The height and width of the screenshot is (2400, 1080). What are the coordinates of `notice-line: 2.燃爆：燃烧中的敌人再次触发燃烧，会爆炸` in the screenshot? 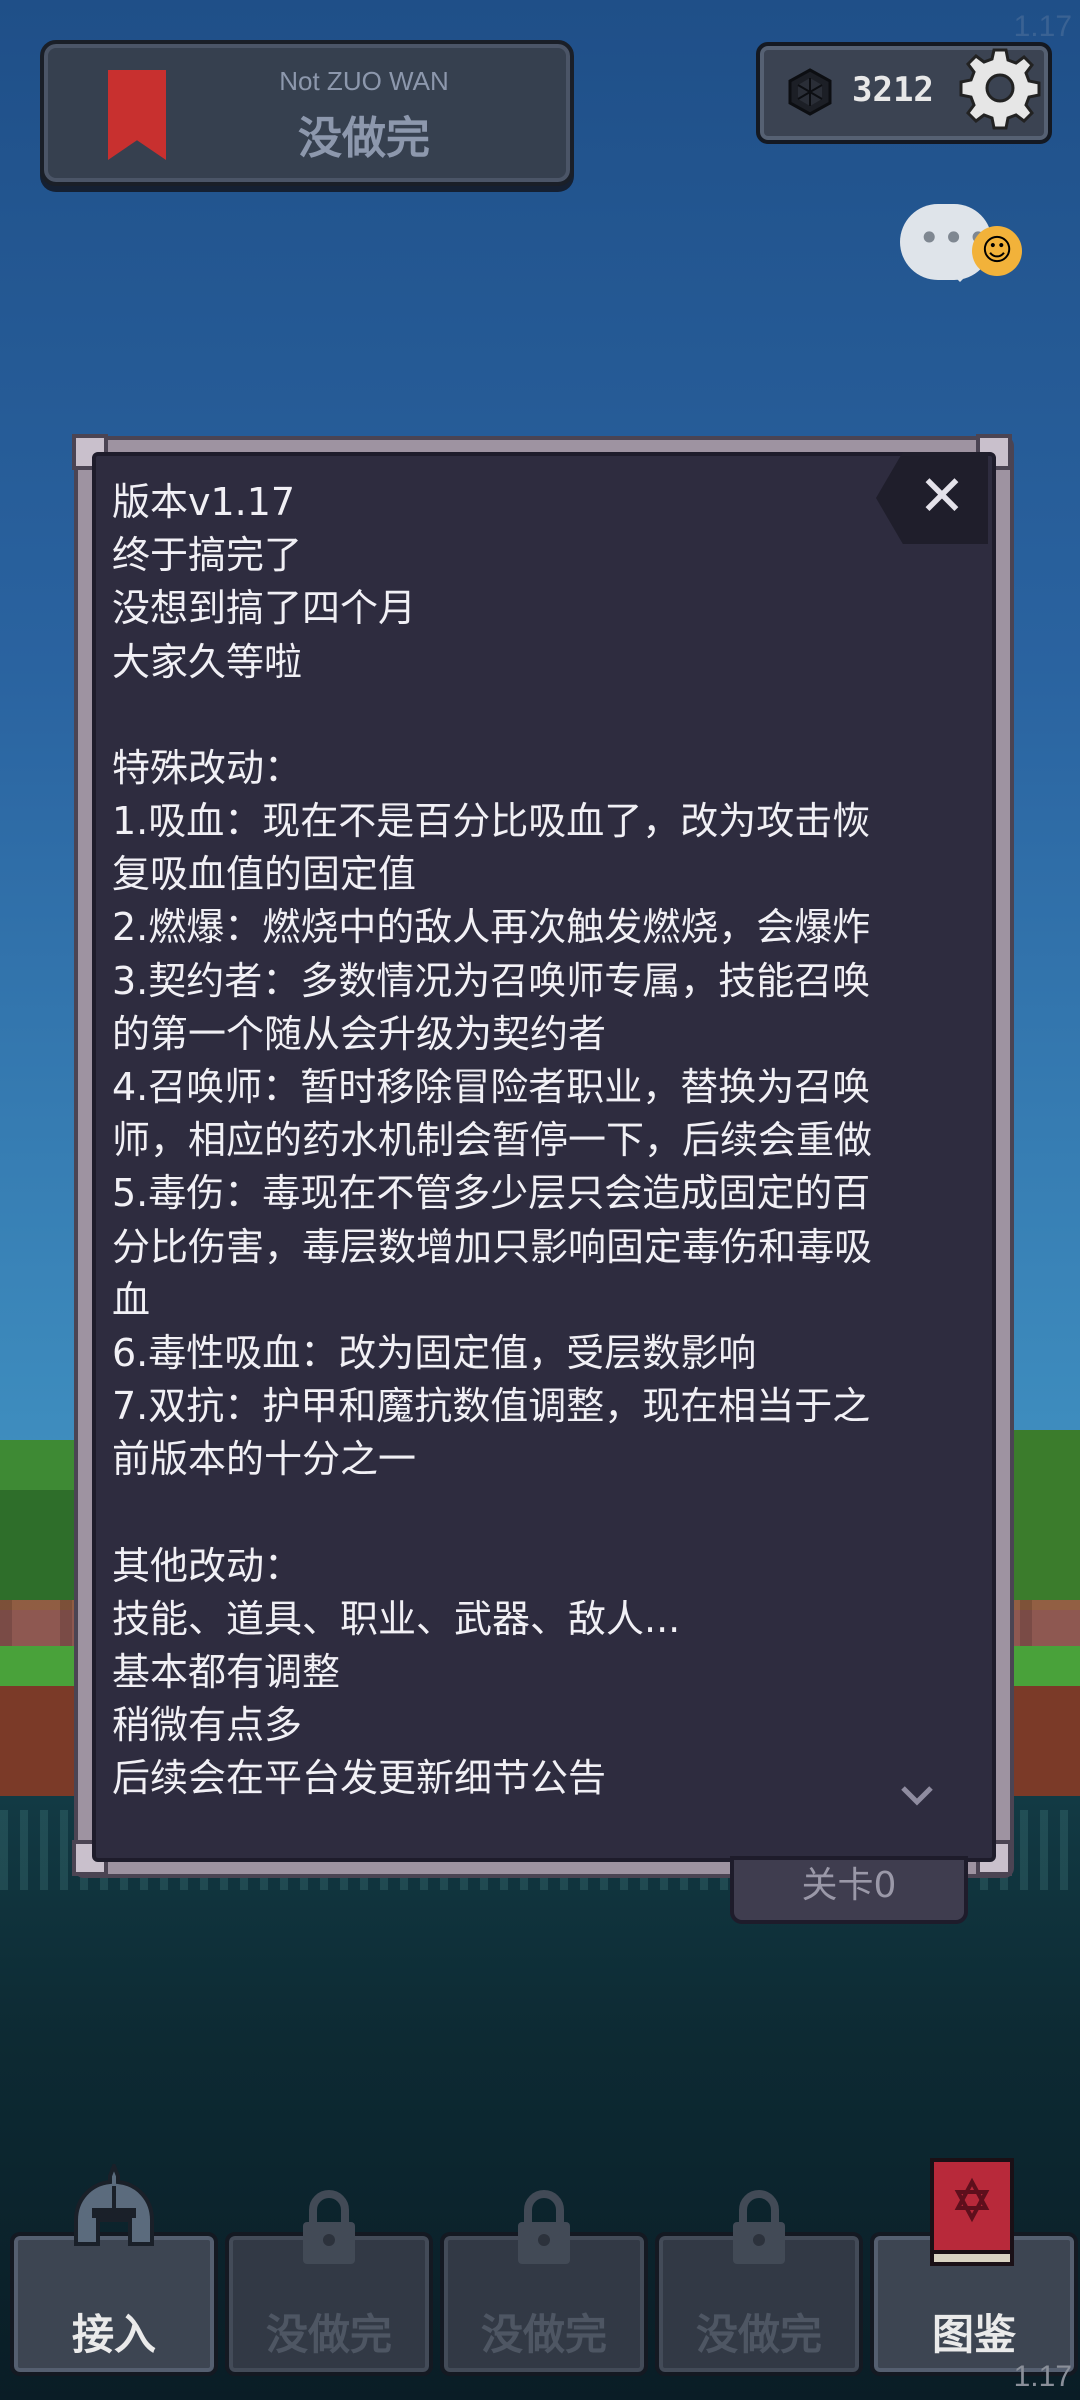 It's located at (491, 927).